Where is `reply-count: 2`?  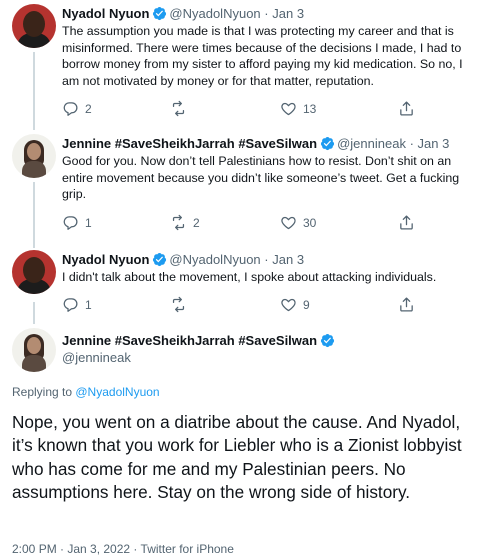 reply-count: 2 is located at coordinates (88, 108).